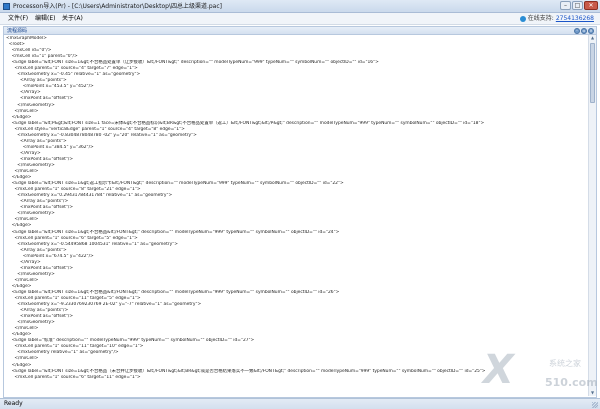  What do you see at coordinates (591, 5) in the screenshot?
I see `close-button: ✕` at bounding box center [591, 5].